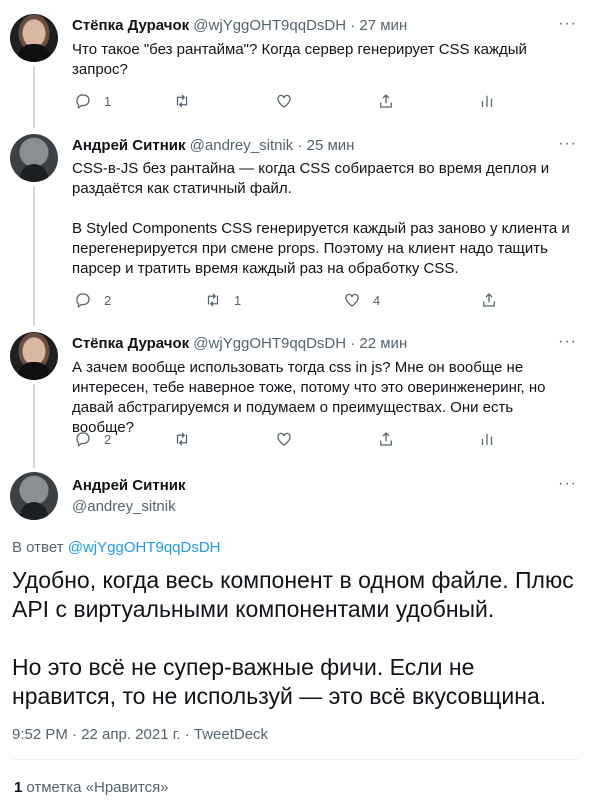  What do you see at coordinates (238, 300) in the screenshot?
I see `retweet-count: 1` at bounding box center [238, 300].